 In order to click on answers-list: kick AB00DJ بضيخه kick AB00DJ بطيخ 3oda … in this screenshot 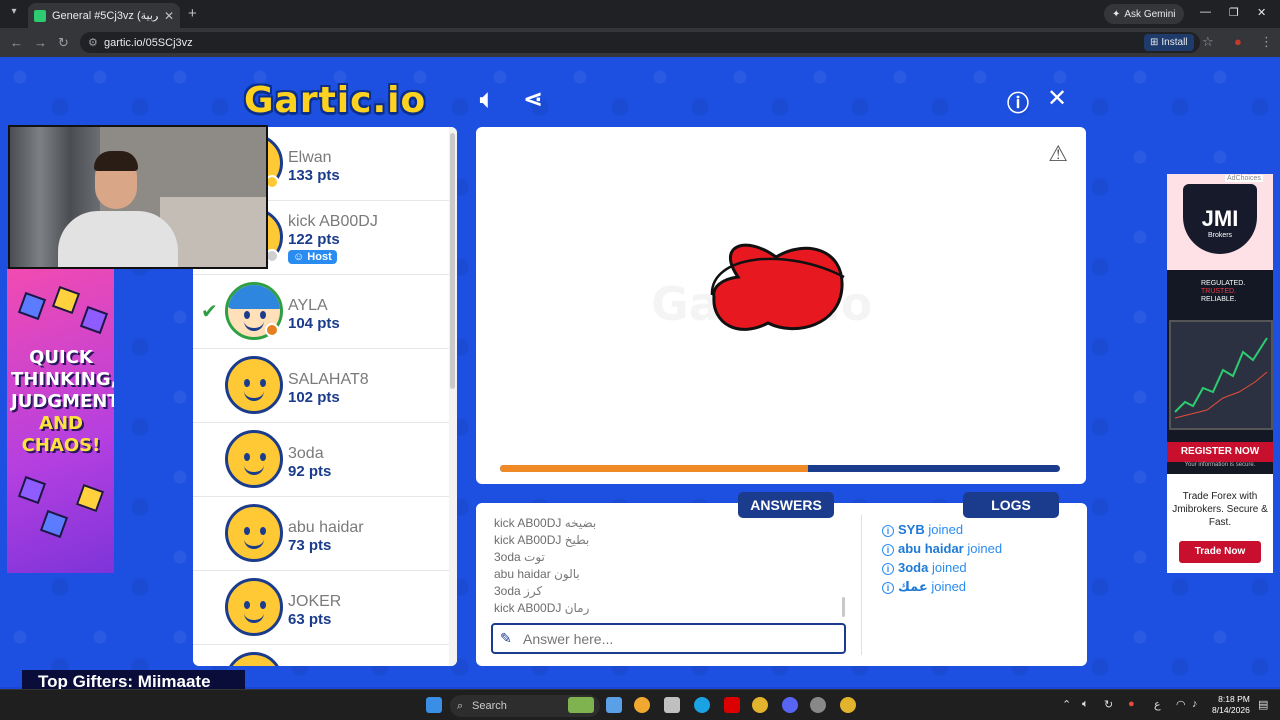, I will do `click(669, 568)`.